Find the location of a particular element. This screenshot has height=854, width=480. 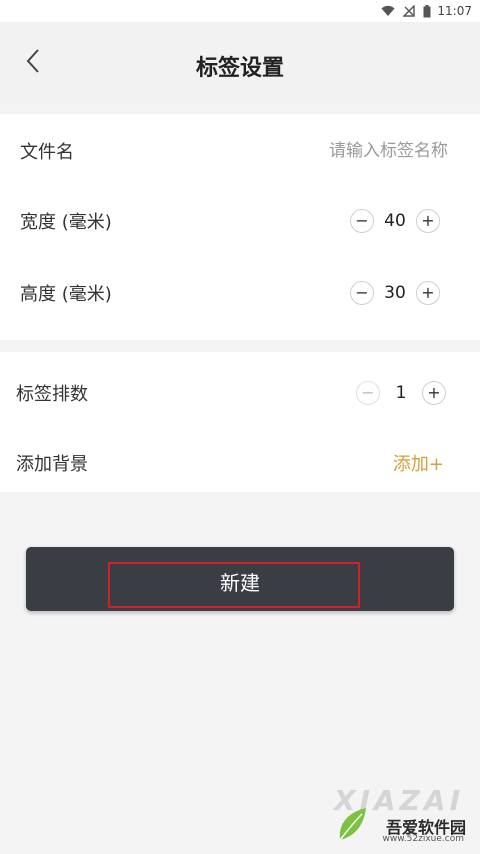

width-decrement-button: − is located at coordinates (362, 221).